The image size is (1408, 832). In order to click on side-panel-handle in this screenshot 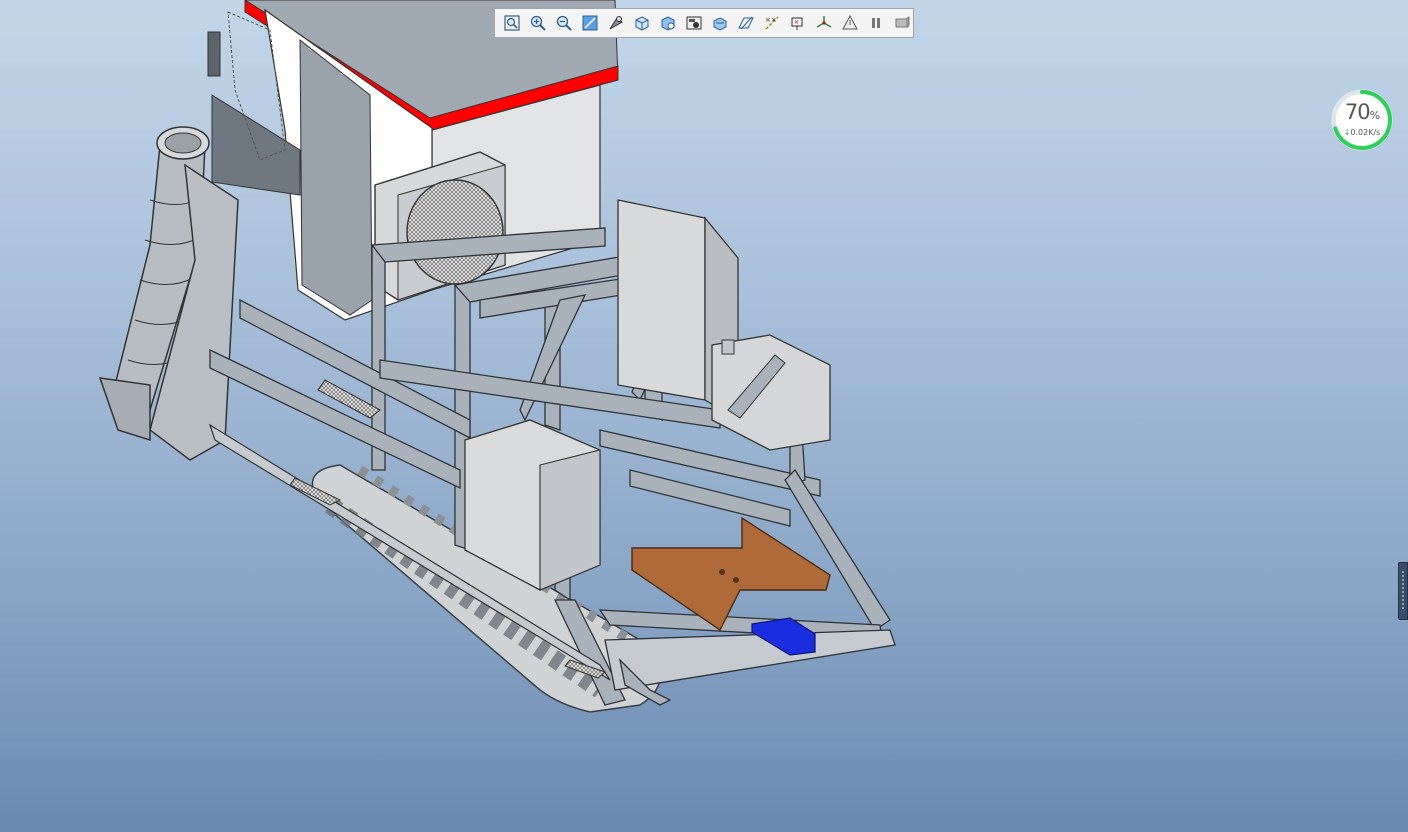, I will do `click(1403, 591)`.